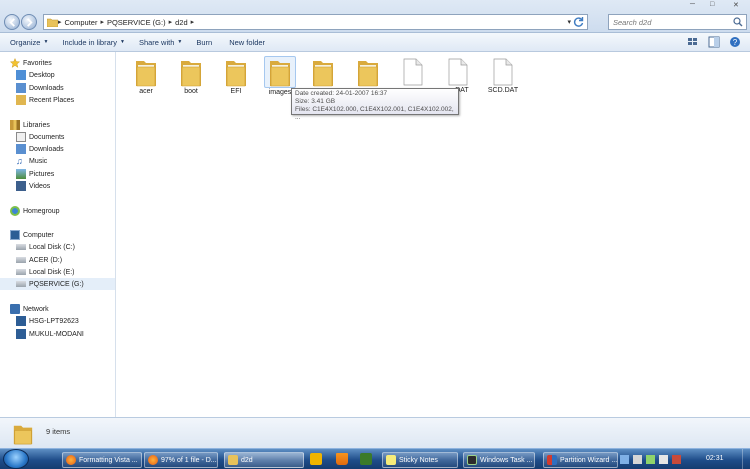 The width and height of the screenshot is (750, 469). What do you see at coordinates (736, 5) in the screenshot?
I see `close-icon: ✕` at bounding box center [736, 5].